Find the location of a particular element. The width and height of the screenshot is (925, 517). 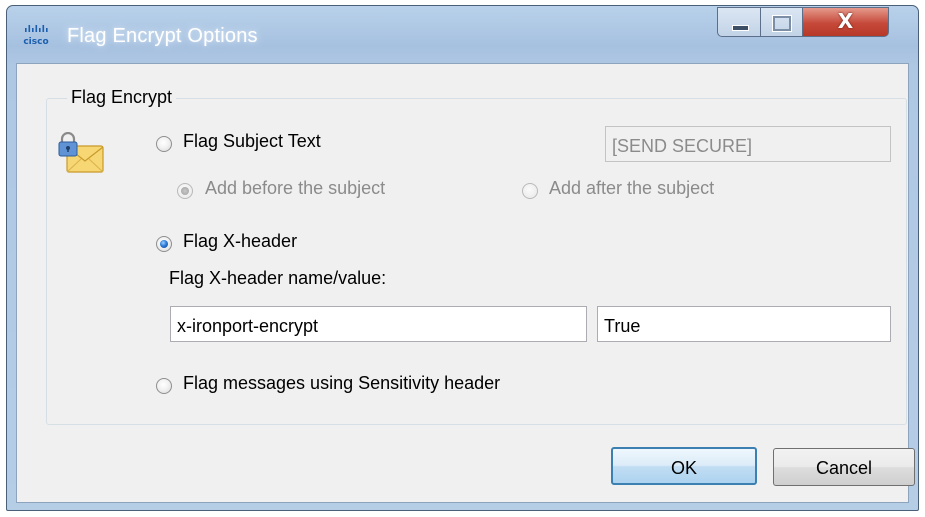

maximize-button is located at coordinates (782, 22).